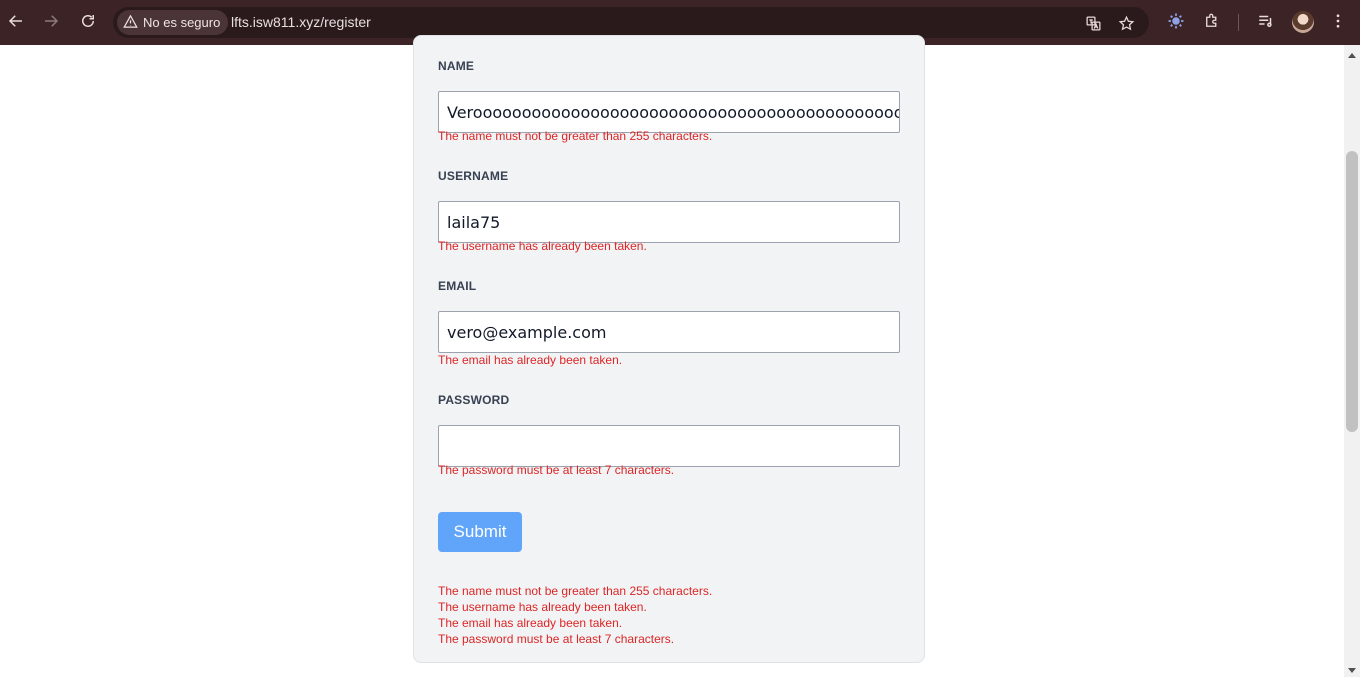 The height and width of the screenshot is (677, 1360). What do you see at coordinates (1126, 23) in the screenshot?
I see `star-icon` at bounding box center [1126, 23].